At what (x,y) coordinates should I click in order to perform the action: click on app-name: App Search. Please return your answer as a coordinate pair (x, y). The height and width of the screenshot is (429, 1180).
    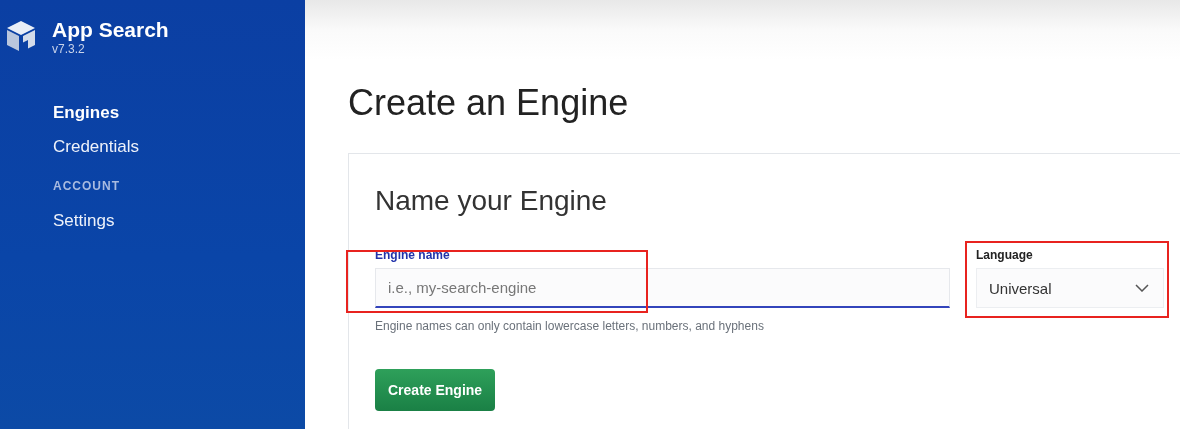
    Looking at the image, I should click on (110, 30).